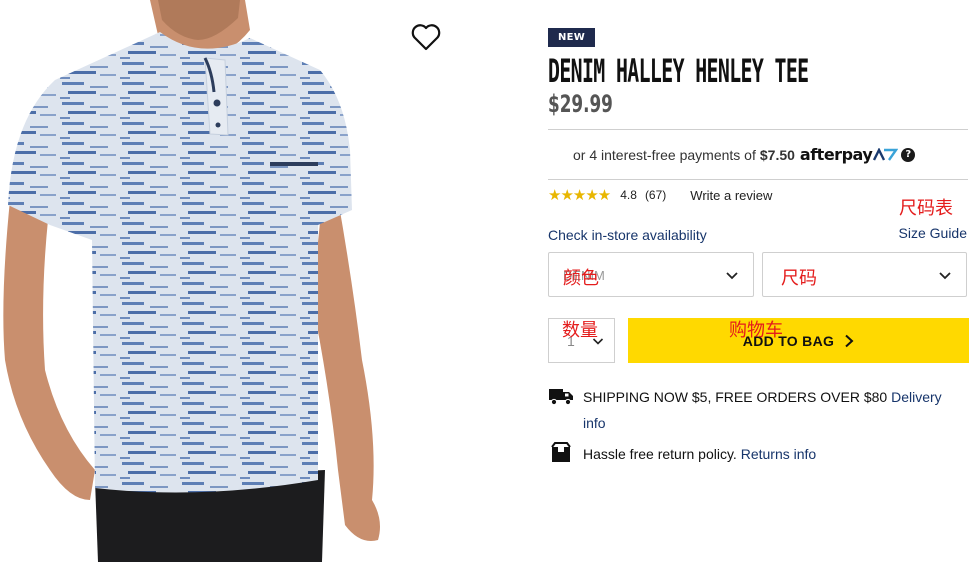  I want to click on afterpay-brand: afterpay, so click(836, 154).